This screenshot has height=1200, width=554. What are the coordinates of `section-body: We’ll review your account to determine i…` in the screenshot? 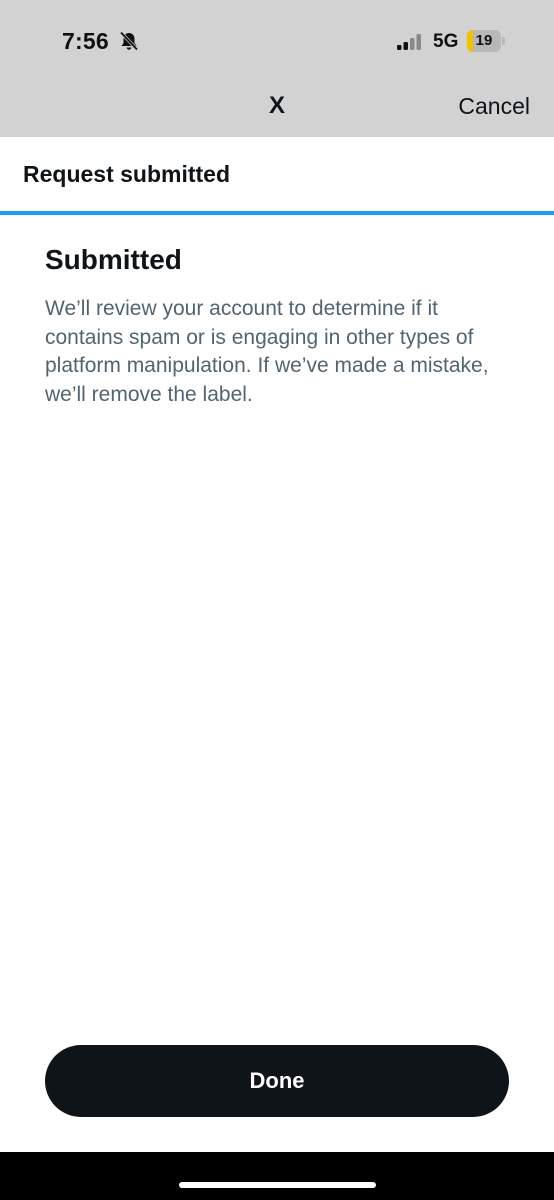 It's located at (267, 351).